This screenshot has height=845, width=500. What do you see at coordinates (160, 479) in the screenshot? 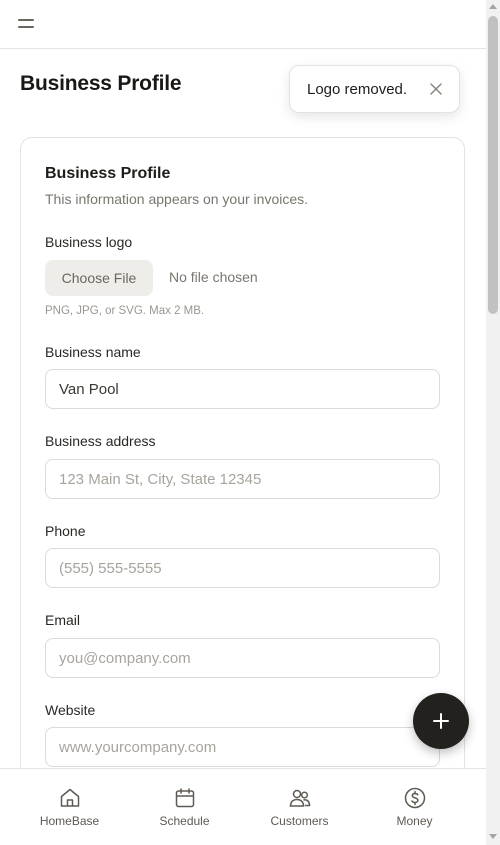
I see `business-address-placeholder: 123 Main St, City, State 12345` at bounding box center [160, 479].